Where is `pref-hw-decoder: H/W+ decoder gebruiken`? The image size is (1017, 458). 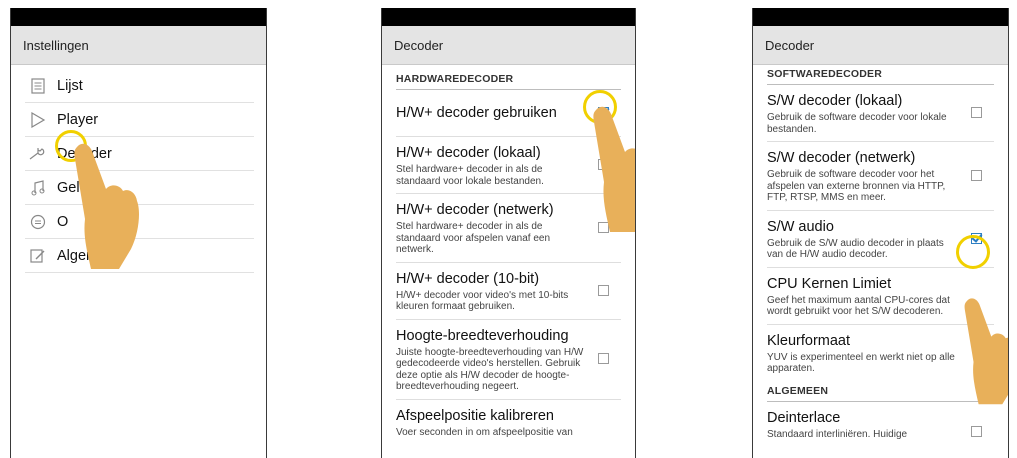
pref-hw-decoder: H/W+ decoder gebruiken is located at coordinates (508, 113).